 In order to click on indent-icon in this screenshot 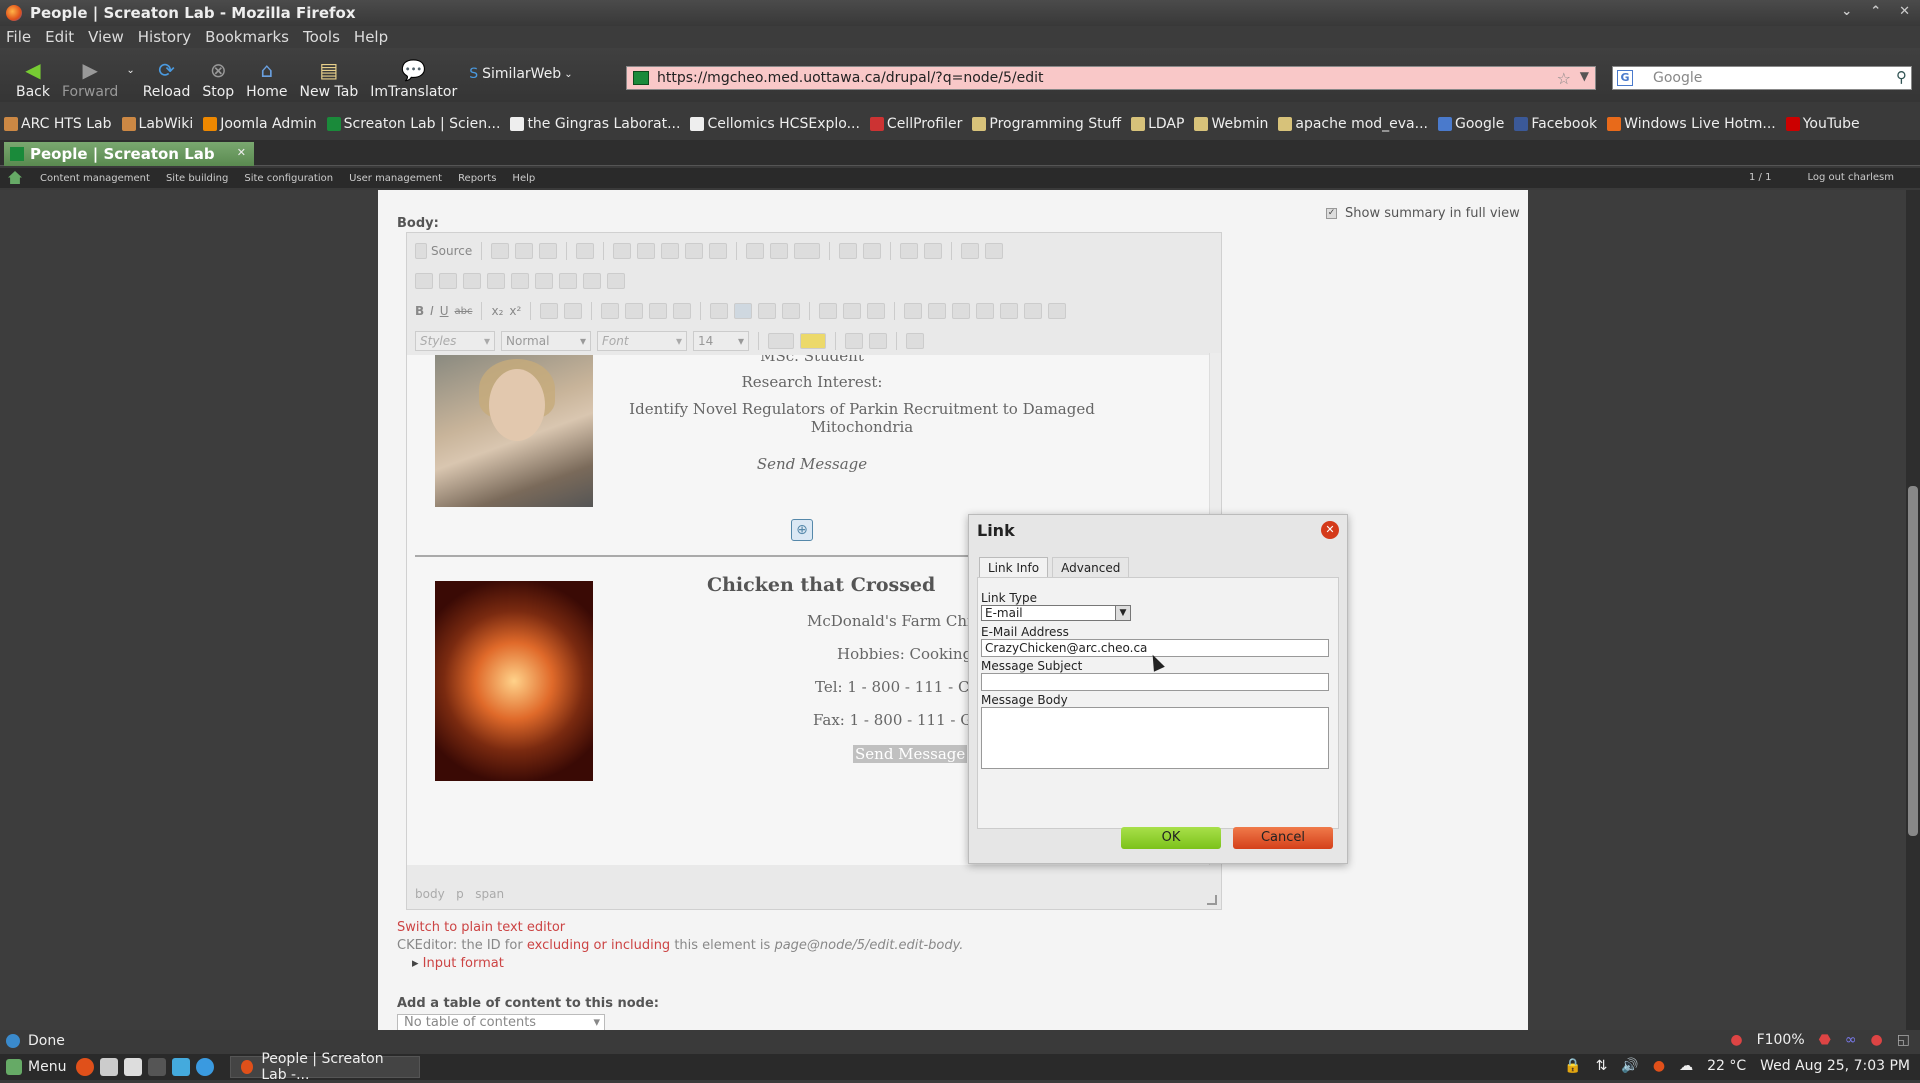, I will do `click(634, 311)`.